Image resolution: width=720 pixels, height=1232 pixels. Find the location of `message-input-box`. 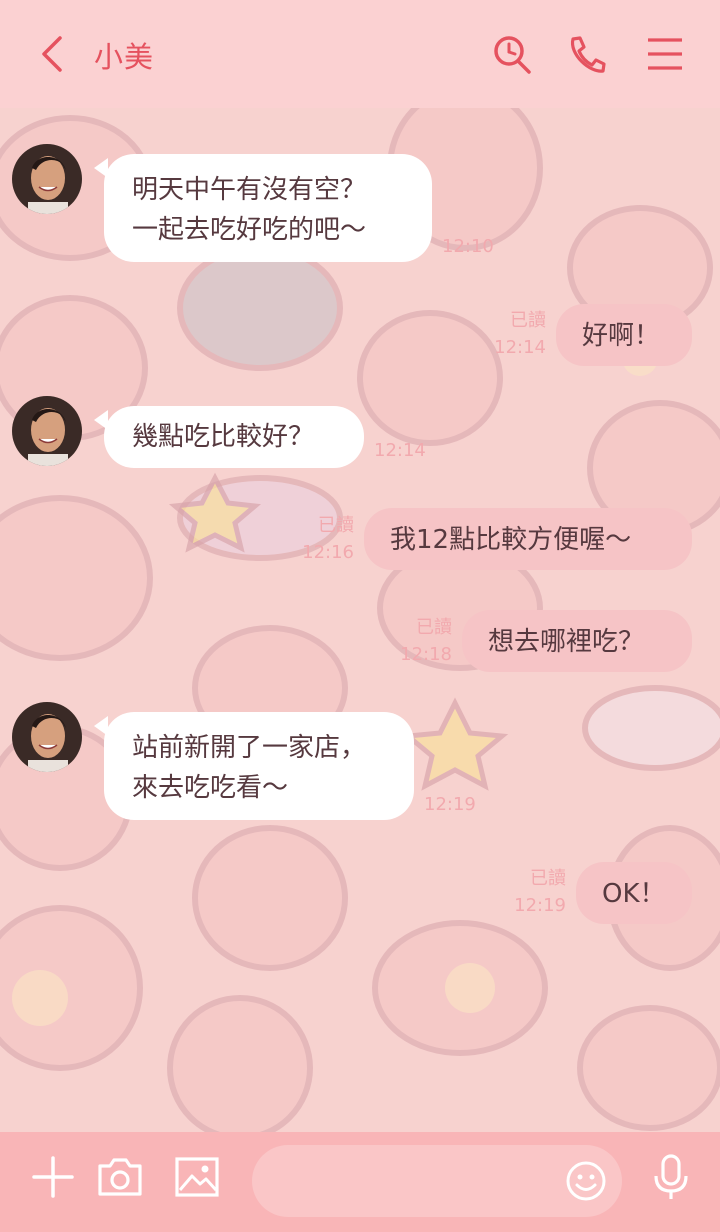

message-input-box is located at coordinates (437, 1181).